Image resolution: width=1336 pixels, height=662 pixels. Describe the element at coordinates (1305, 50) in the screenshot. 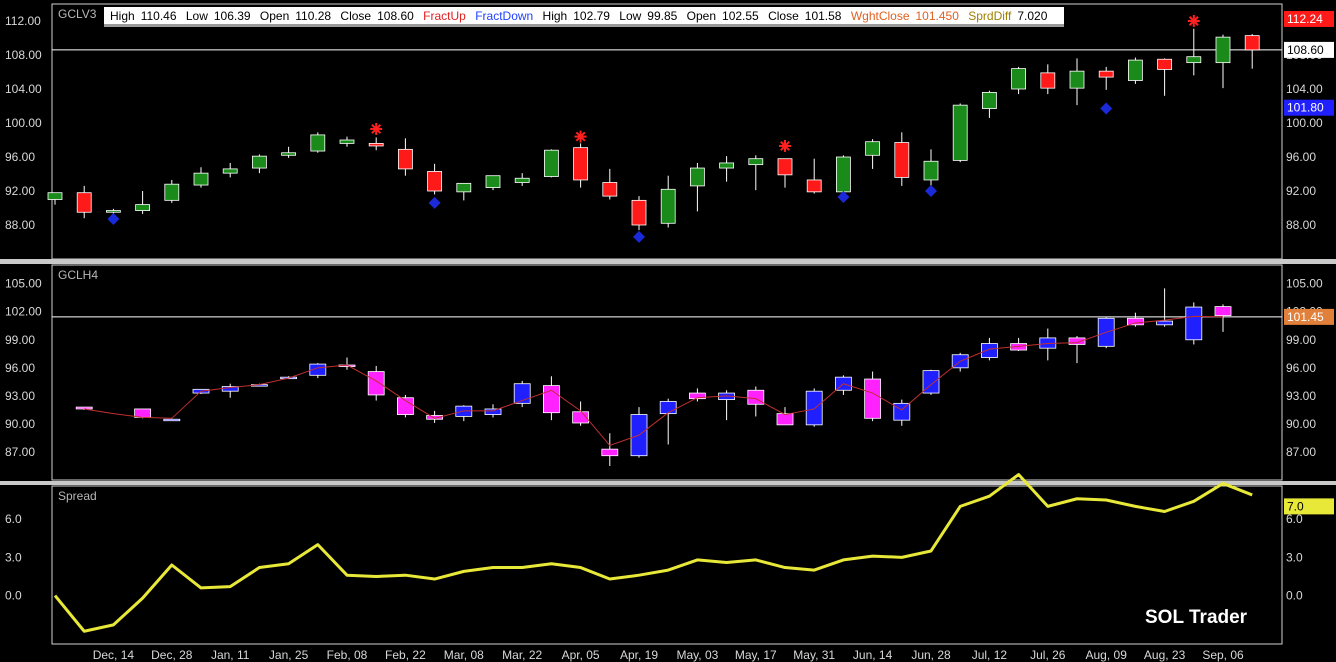

I see `price-badge-label: 108.60` at that location.